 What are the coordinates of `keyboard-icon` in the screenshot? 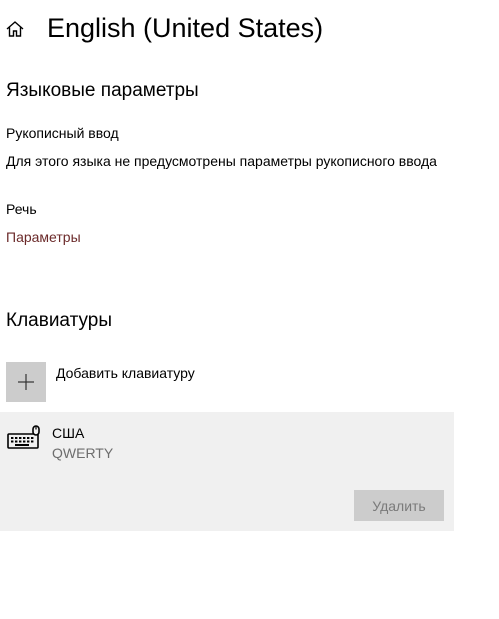 It's located at (23, 437).